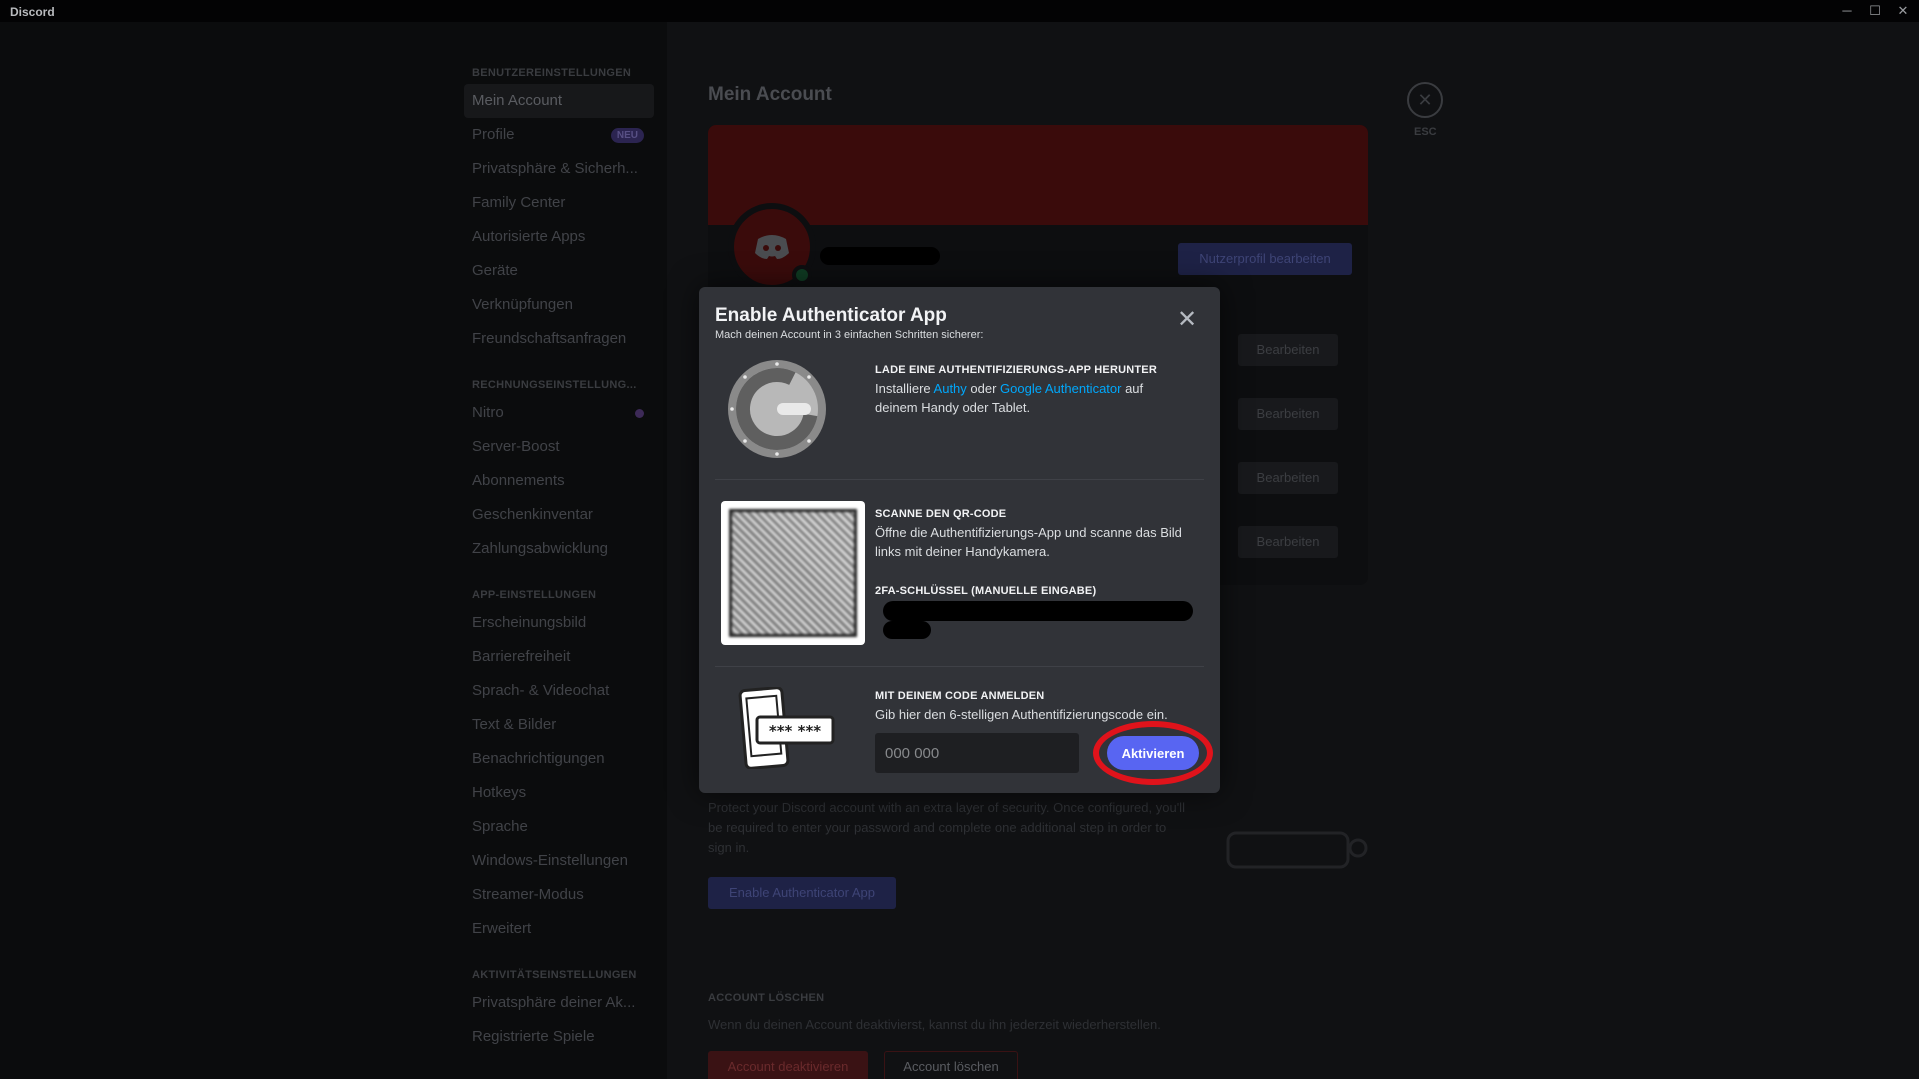 This screenshot has width=1919, height=1079. Describe the element at coordinates (532, 514) in the screenshot. I see `sidebar-item-label: Geschenkinventar` at that location.